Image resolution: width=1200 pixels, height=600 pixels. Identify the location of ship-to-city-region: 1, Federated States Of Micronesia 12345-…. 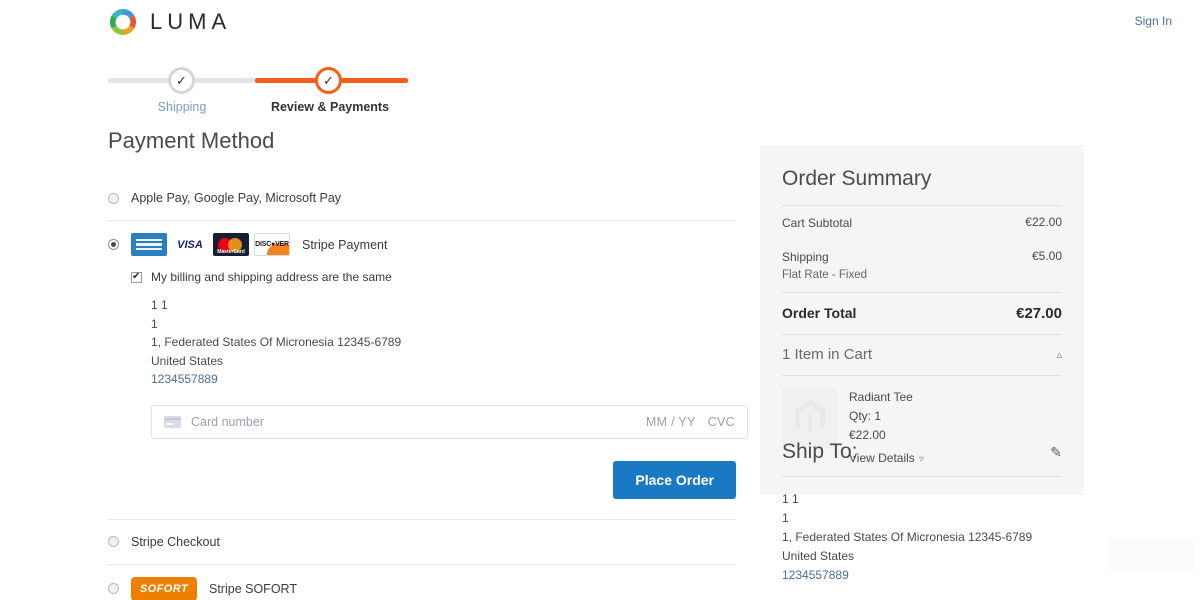
(907, 537).